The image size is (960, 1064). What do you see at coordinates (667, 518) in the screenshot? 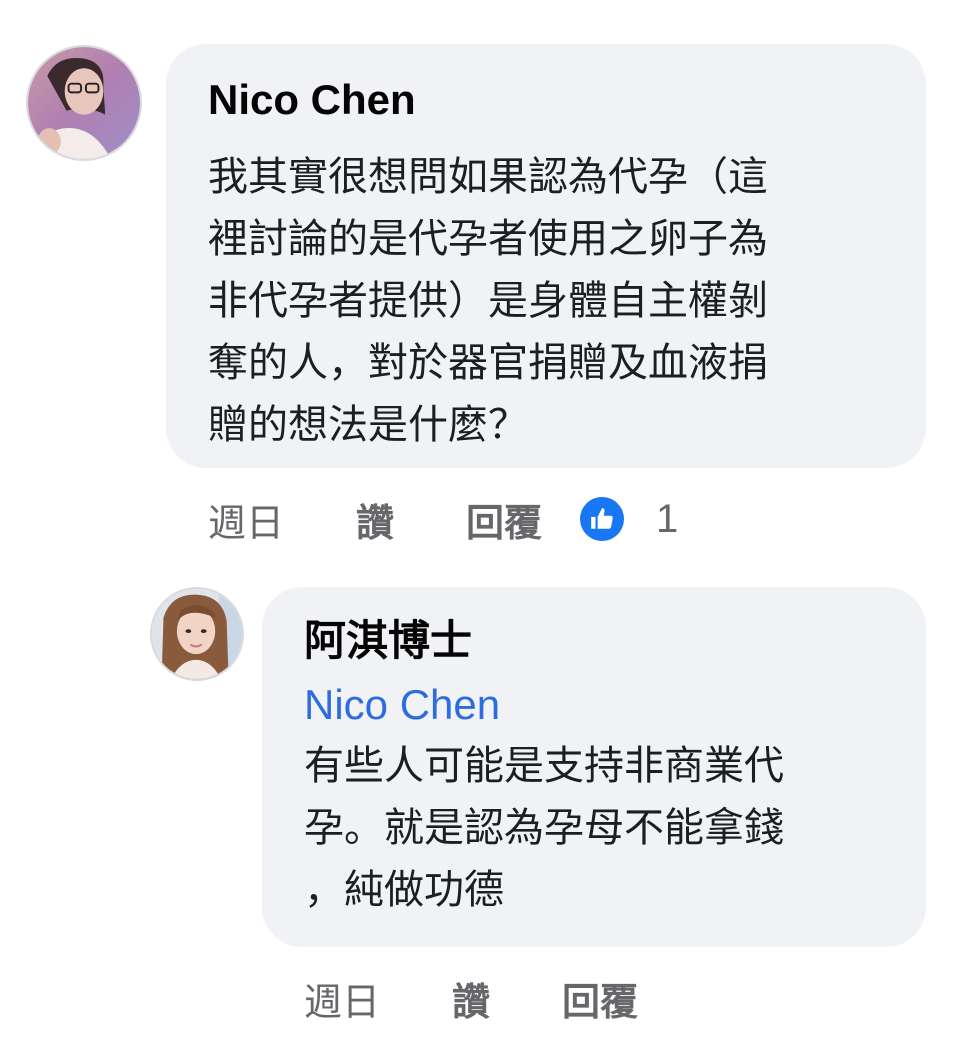
I see `reaction-count: 1` at bounding box center [667, 518].